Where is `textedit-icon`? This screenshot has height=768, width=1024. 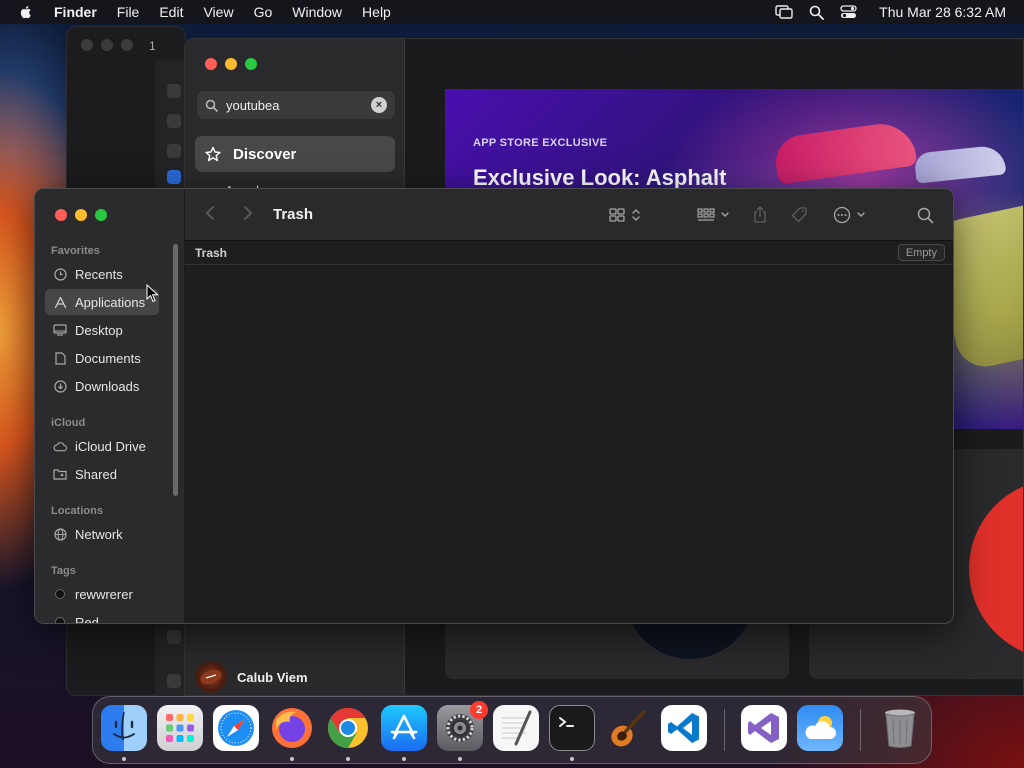 textedit-icon is located at coordinates (517, 728).